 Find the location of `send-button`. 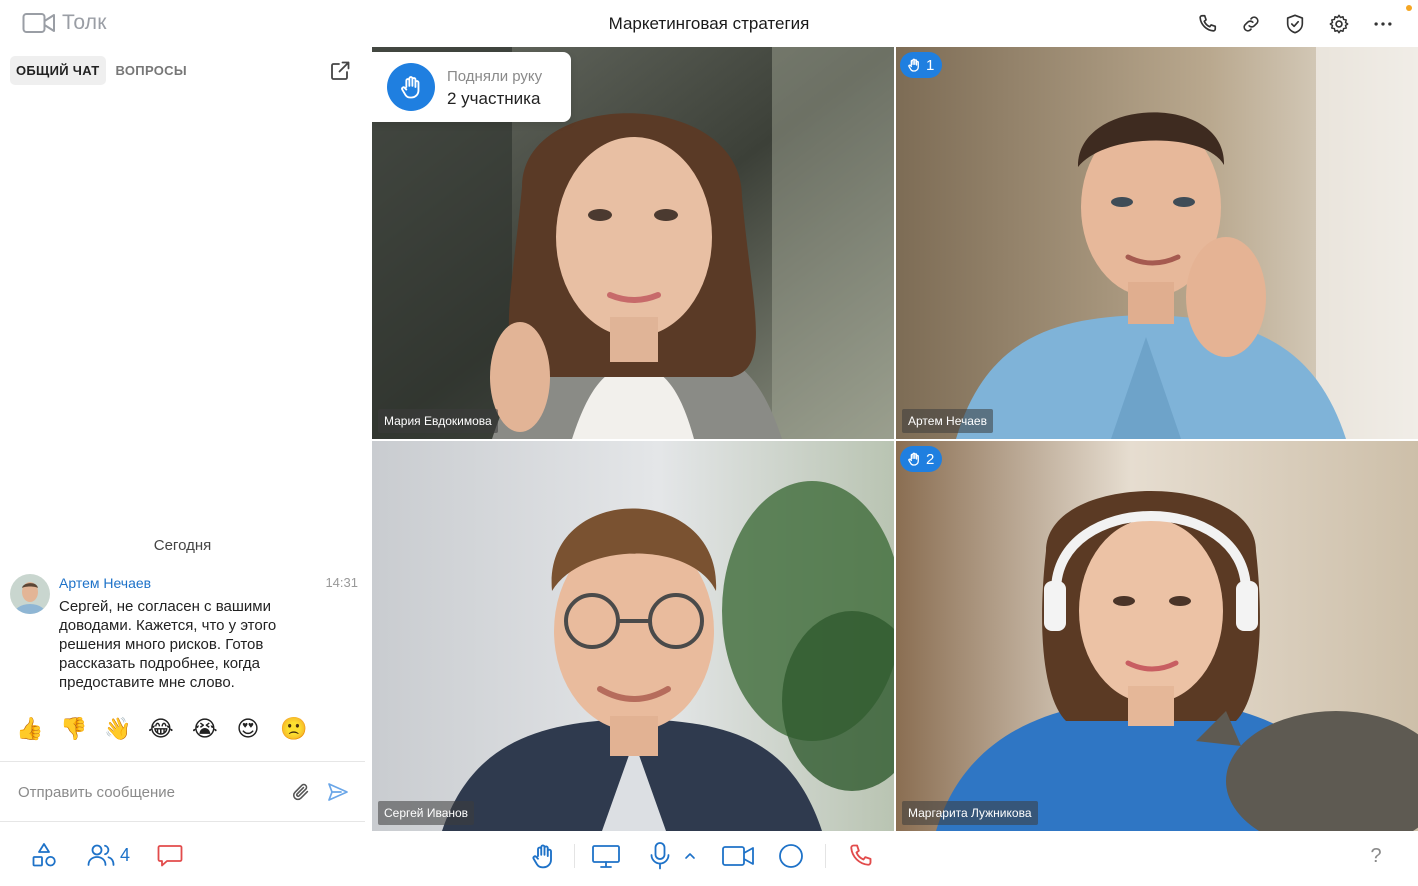

send-button is located at coordinates (338, 792).